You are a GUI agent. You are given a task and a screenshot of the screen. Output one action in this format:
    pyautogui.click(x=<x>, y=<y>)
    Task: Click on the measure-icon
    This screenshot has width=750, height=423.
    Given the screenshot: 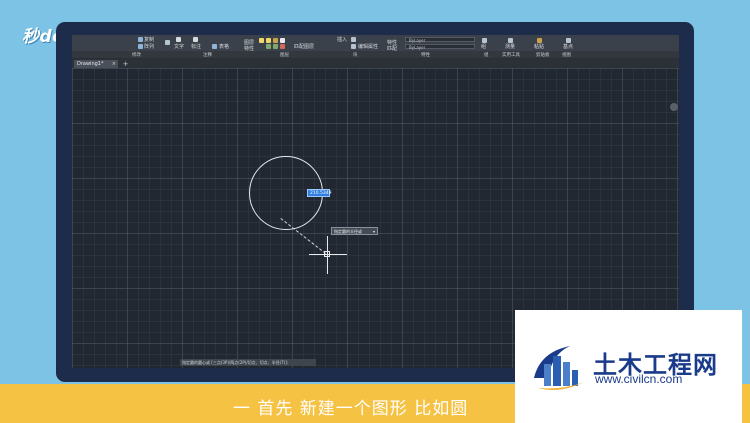 What is the action you would take?
    pyautogui.click(x=510, y=40)
    